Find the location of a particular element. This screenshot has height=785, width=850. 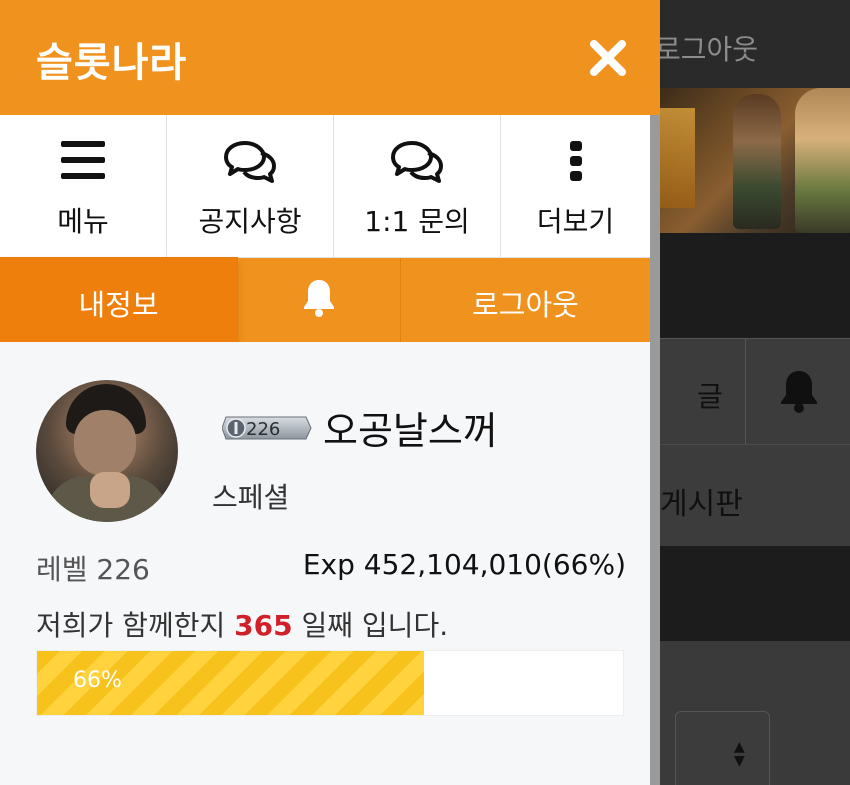

days-prefix: 저희가 함께한지 is located at coordinates (131, 625).